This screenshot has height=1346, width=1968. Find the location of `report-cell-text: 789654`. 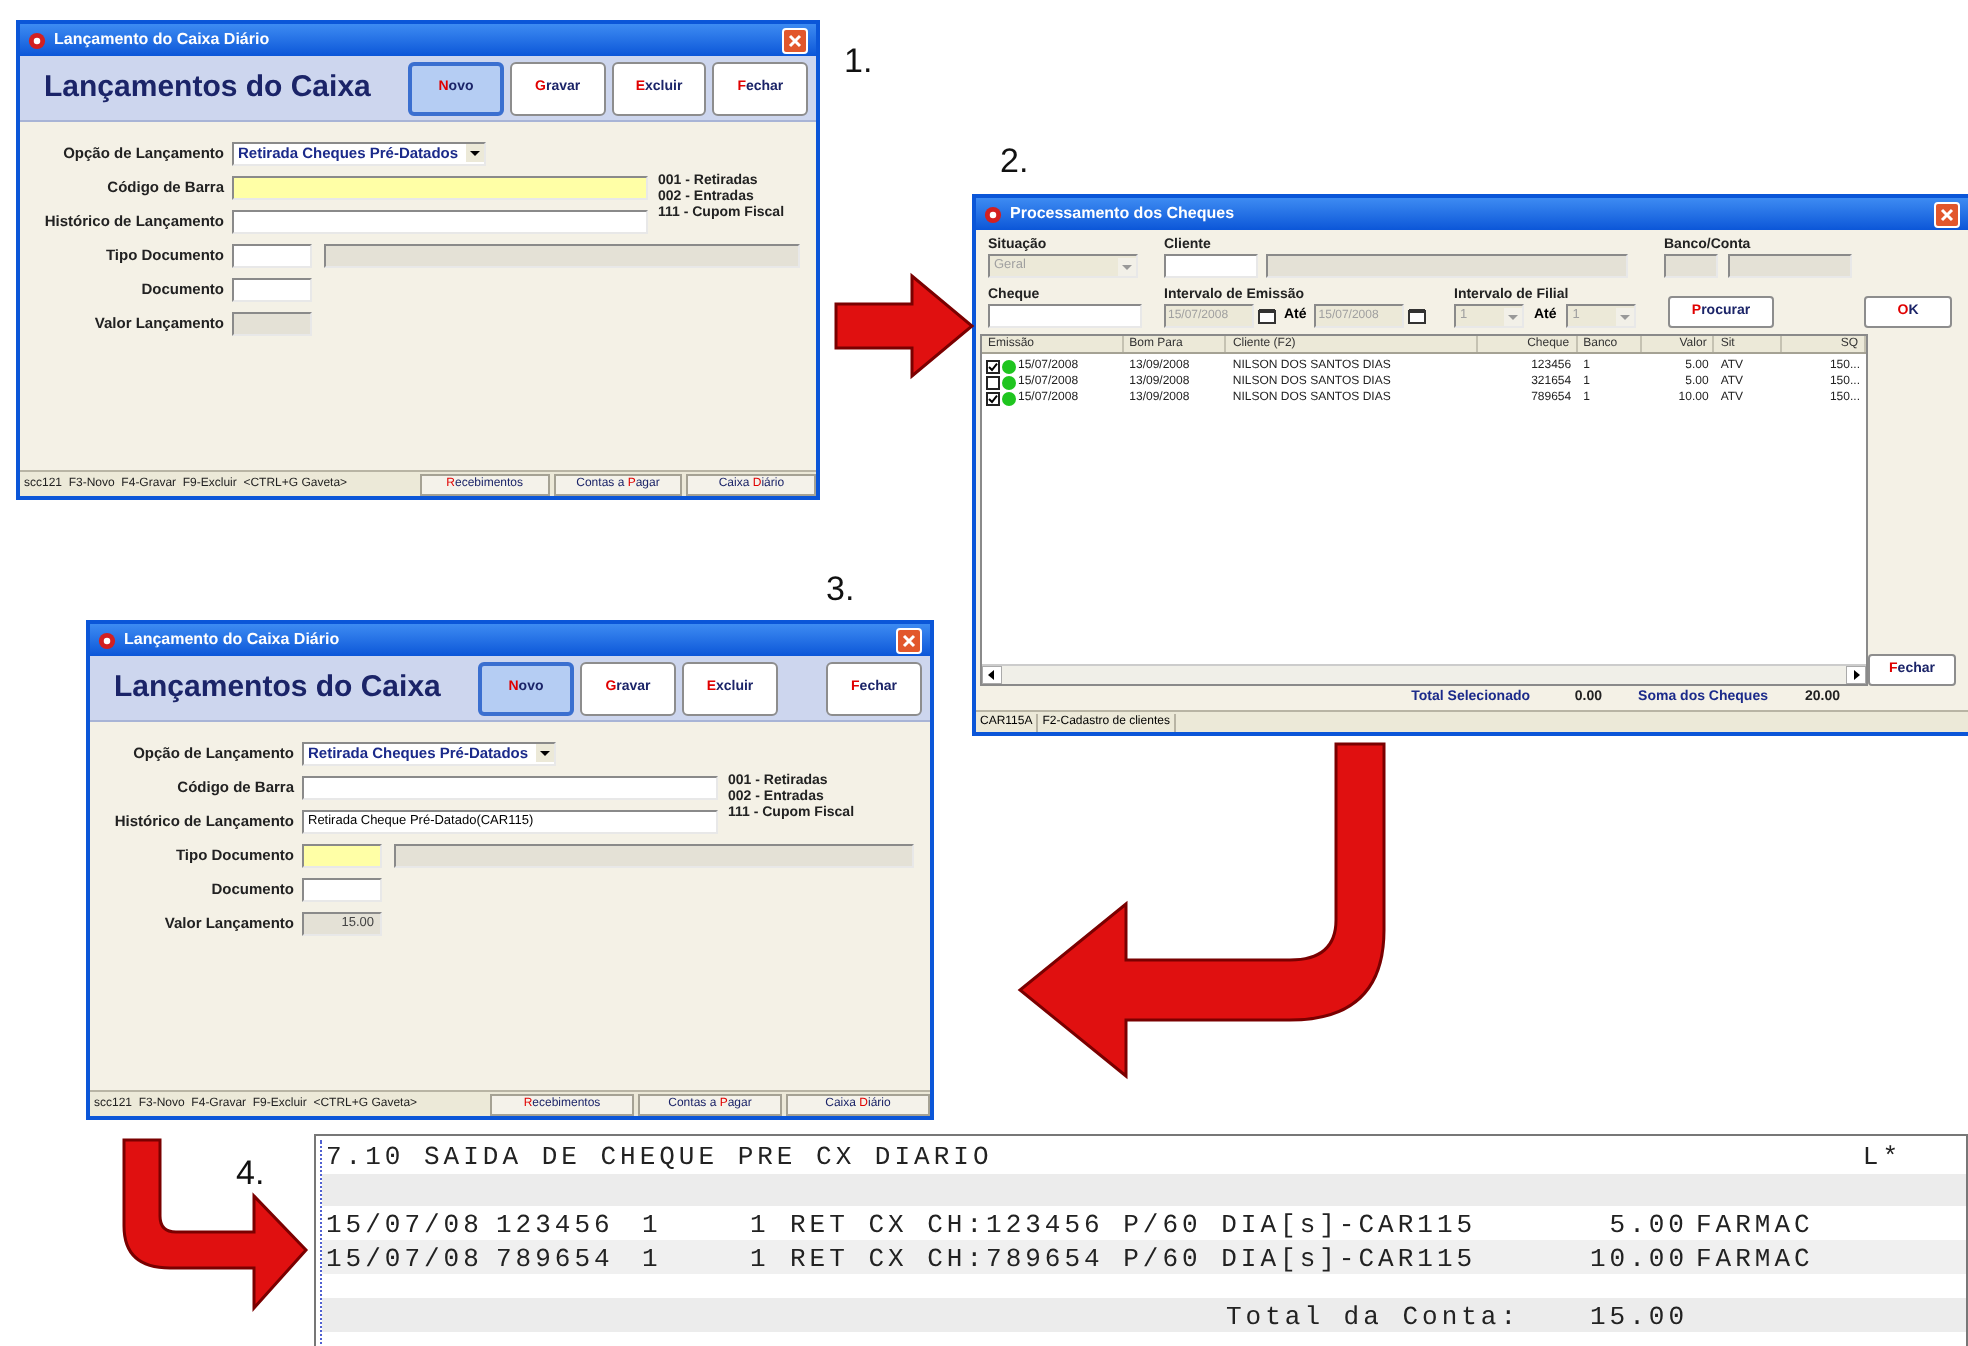

report-cell-text: 789654 is located at coordinates (556, 1260).